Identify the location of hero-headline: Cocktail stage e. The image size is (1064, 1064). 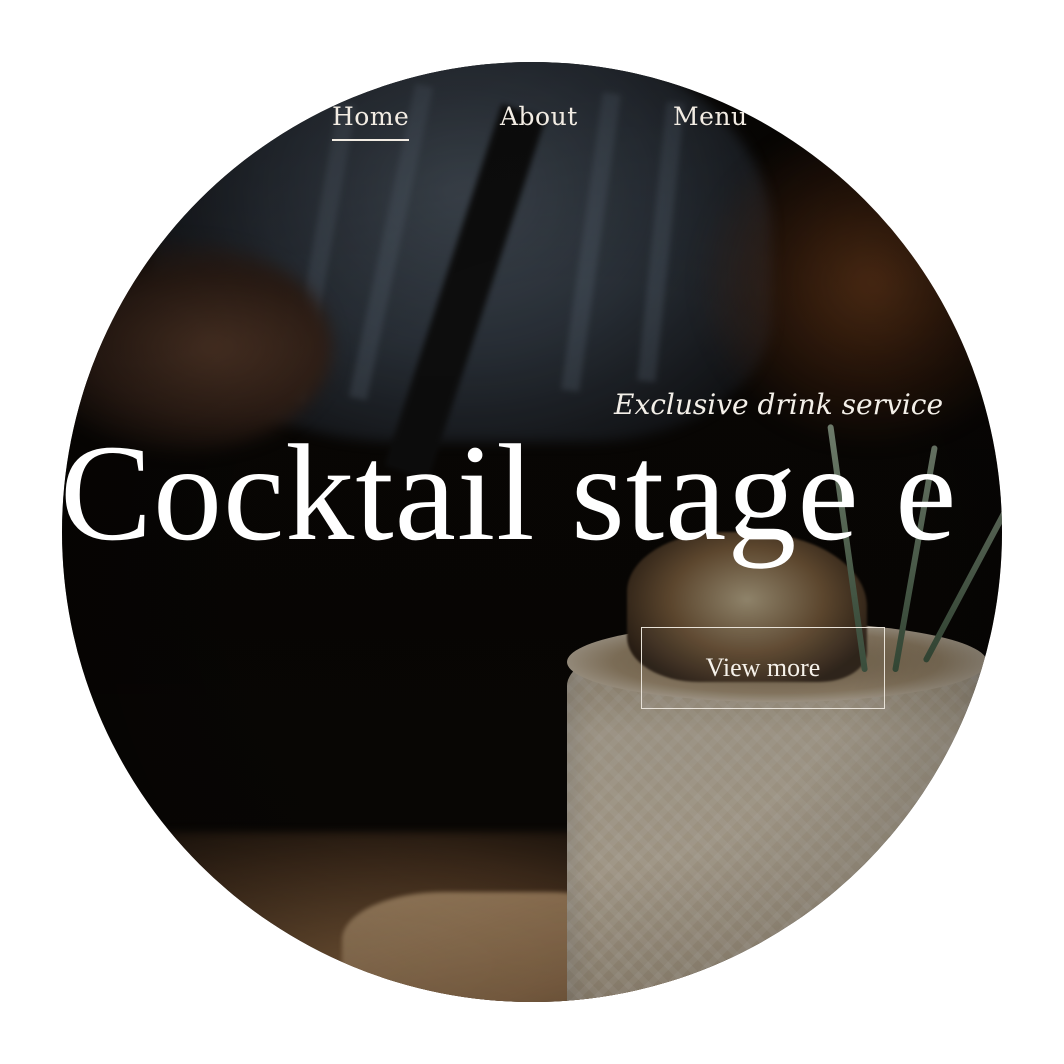
(510, 492).